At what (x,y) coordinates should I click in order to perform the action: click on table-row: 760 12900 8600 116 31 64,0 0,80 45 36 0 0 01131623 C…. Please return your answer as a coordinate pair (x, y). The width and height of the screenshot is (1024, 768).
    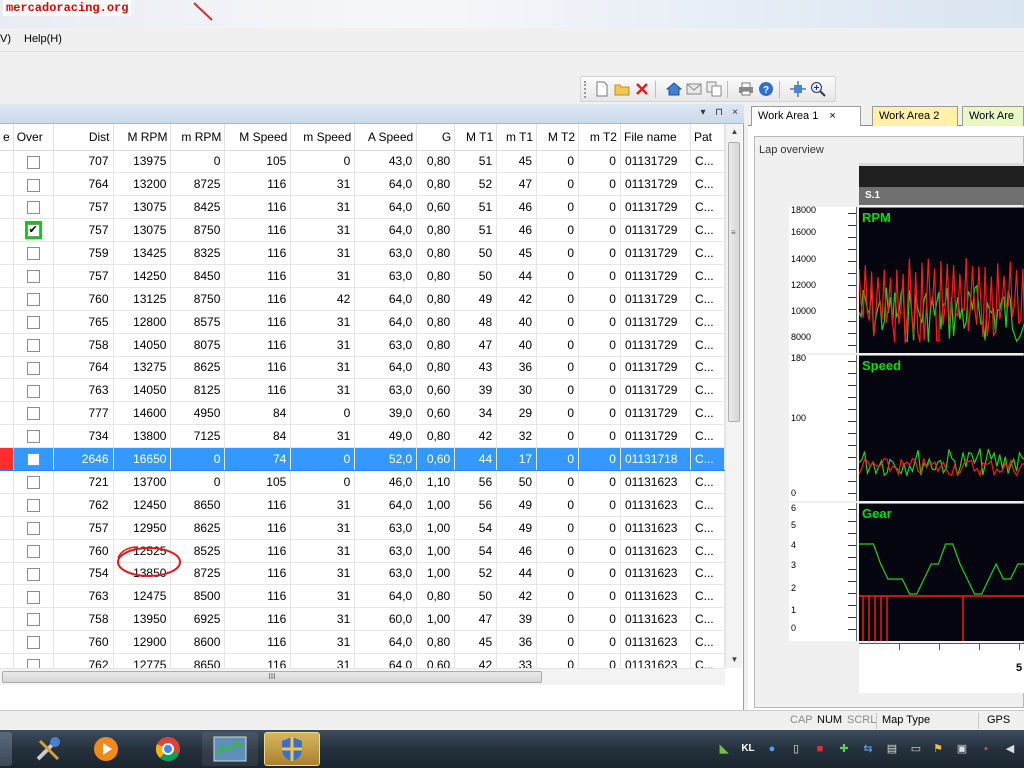
    Looking at the image, I should click on (362, 642).